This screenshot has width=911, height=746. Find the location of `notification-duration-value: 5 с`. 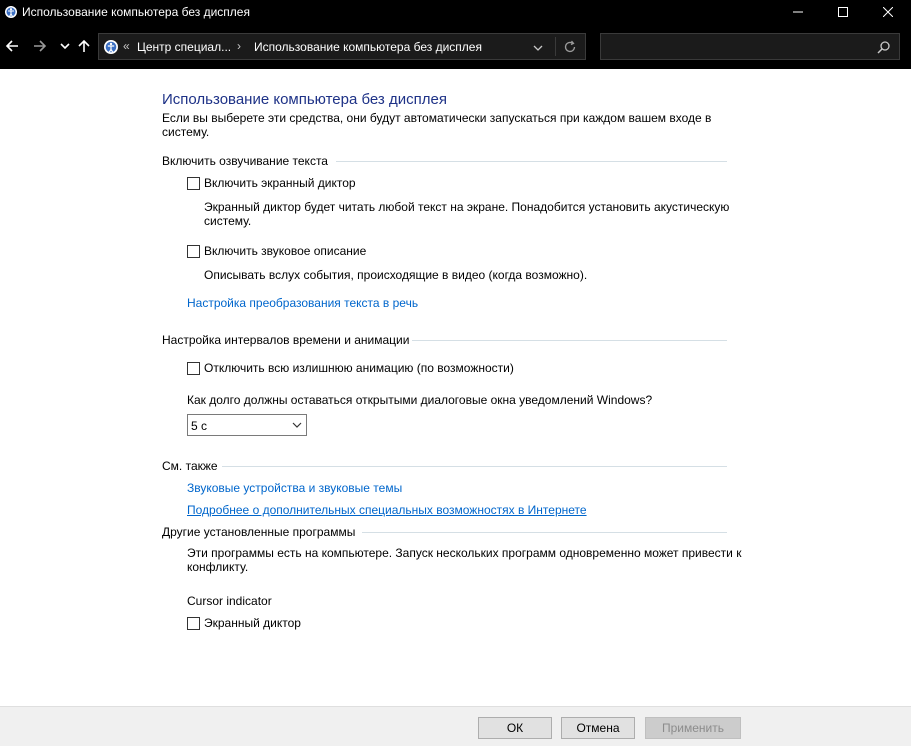

notification-duration-value: 5 с is located at coordinates (199, 426).